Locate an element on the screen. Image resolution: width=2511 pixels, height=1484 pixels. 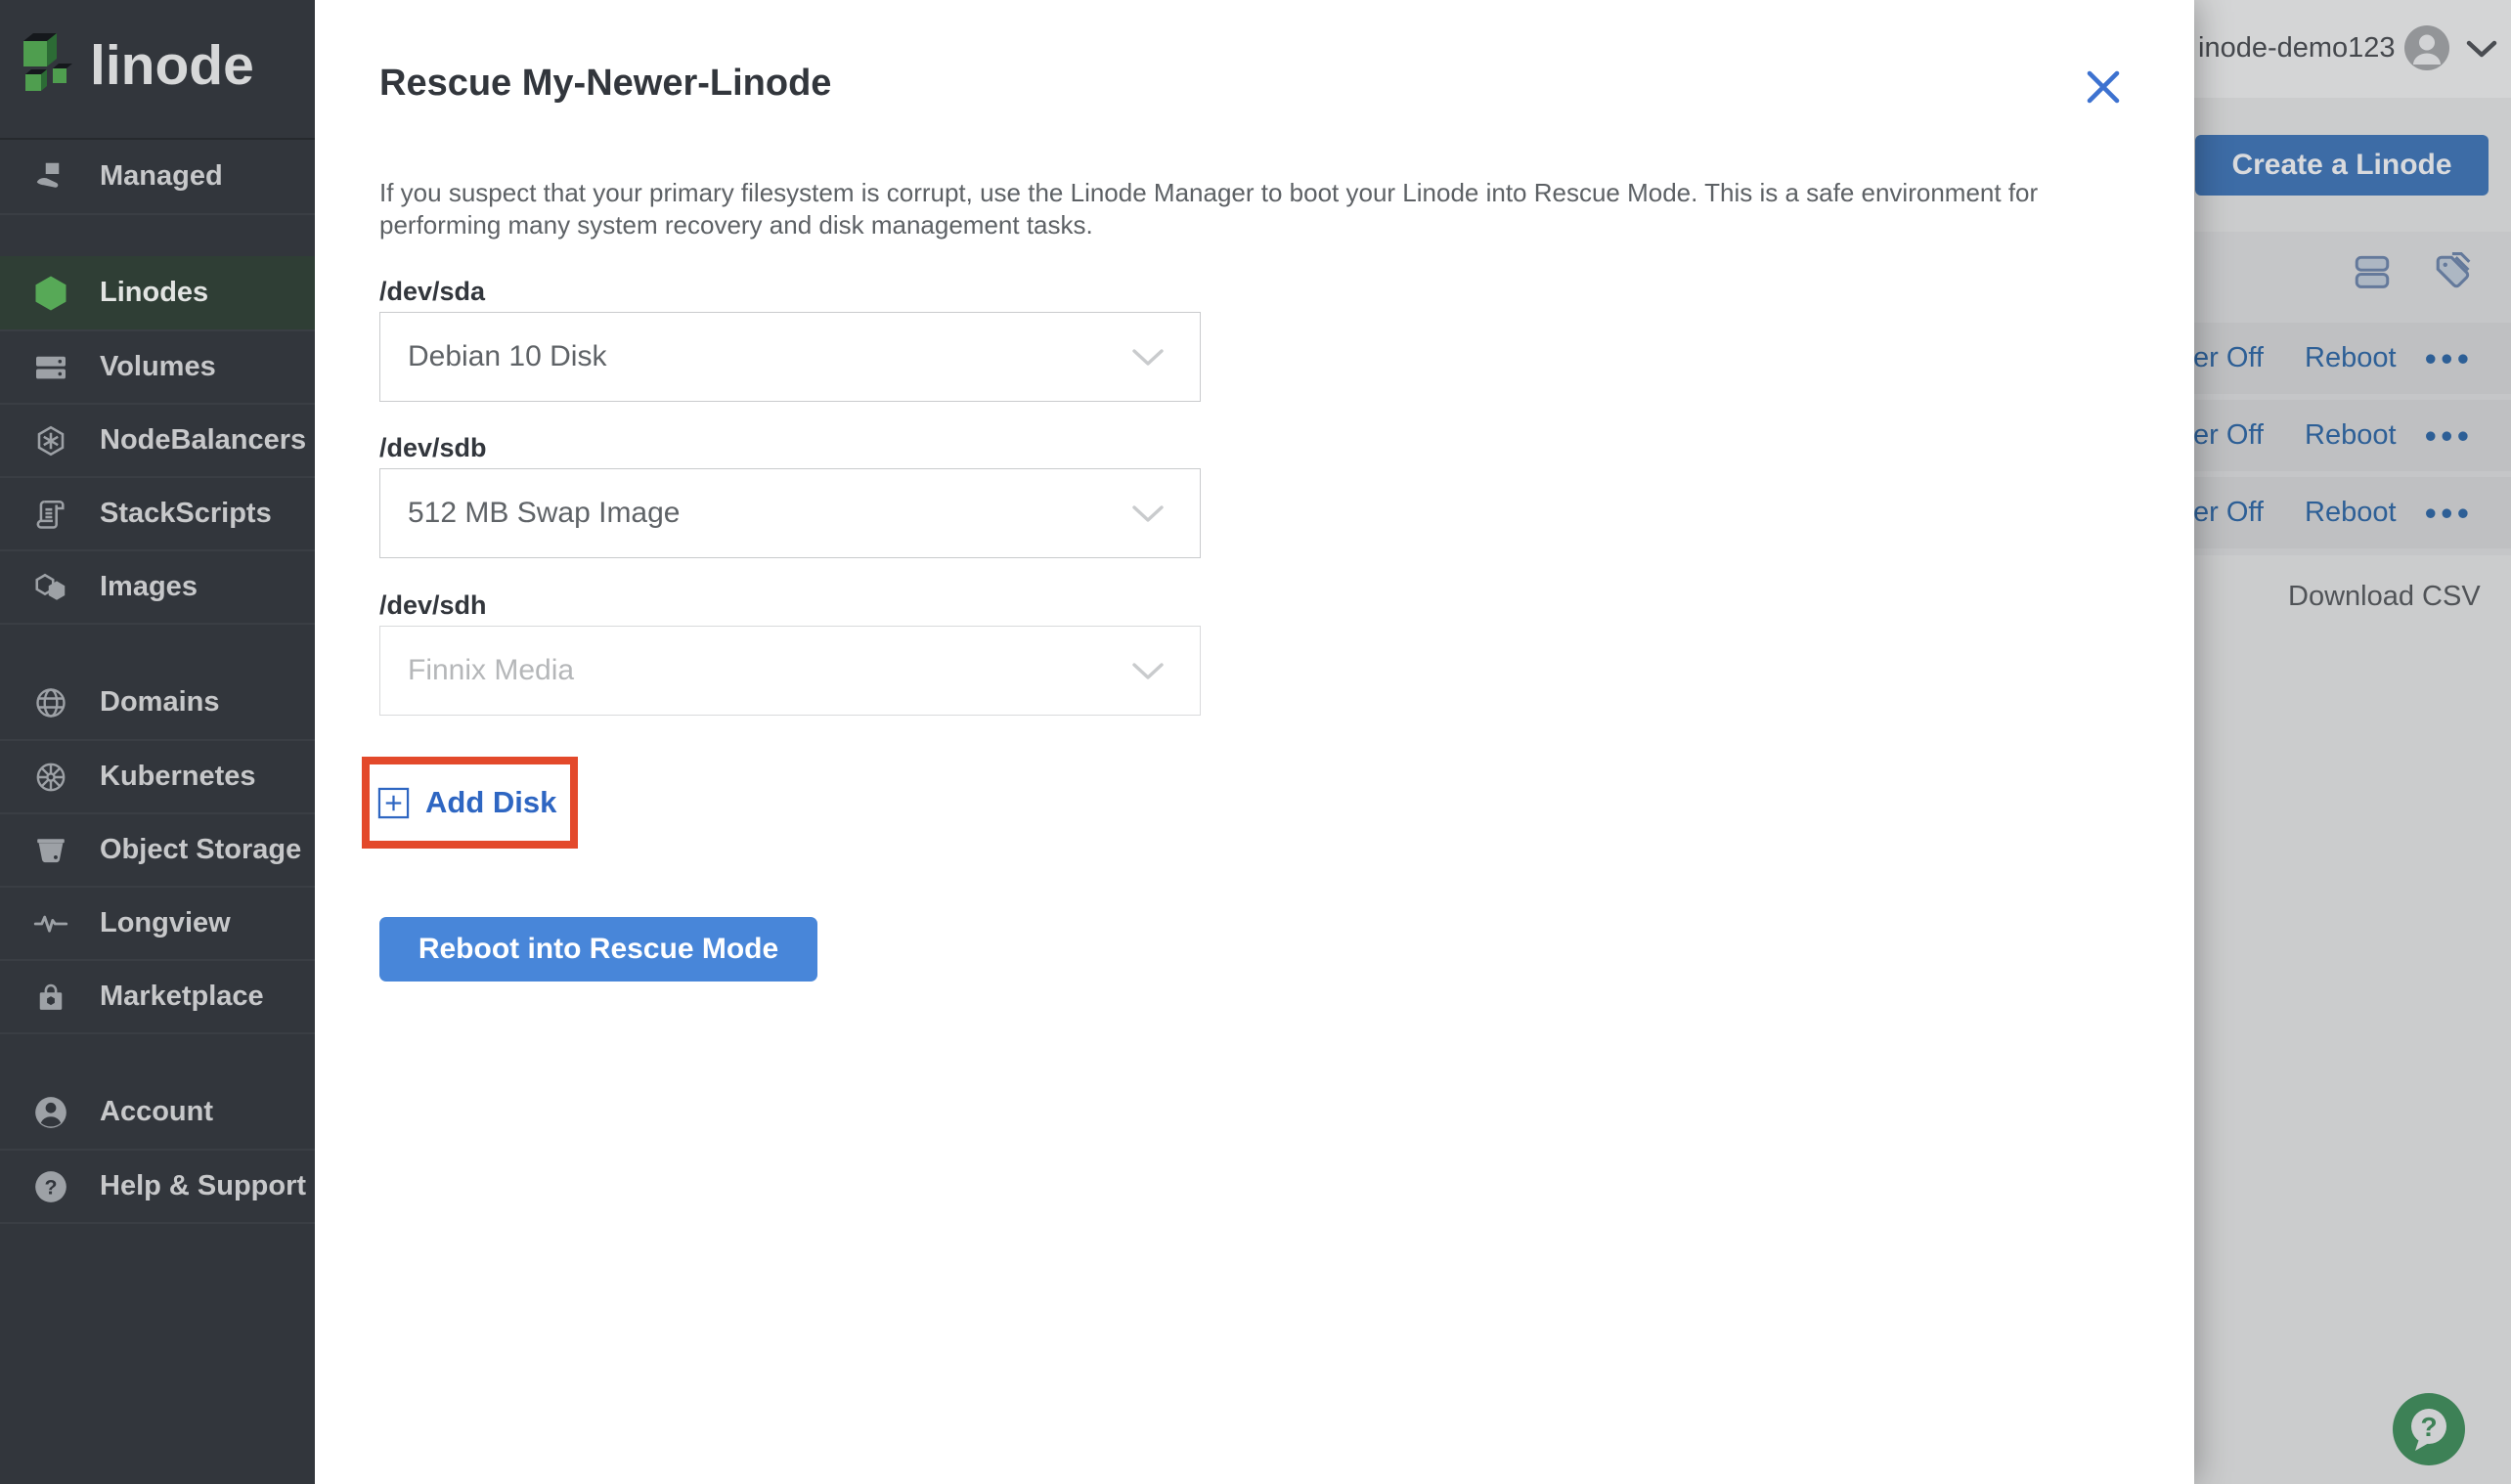
sidebar-item-managed: Managed is located at coordinates (158, 176).